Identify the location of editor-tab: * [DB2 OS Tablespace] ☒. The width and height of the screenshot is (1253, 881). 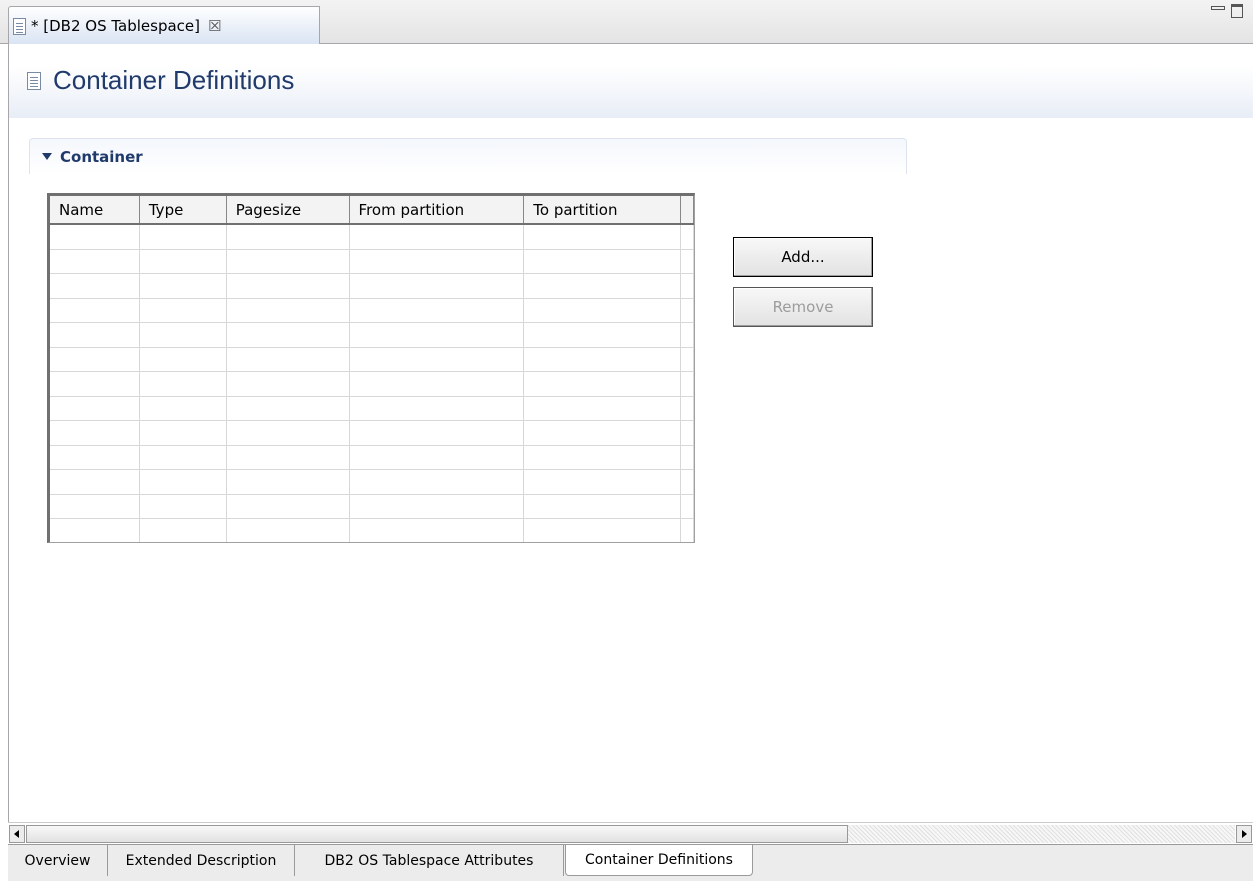
(176, 26).